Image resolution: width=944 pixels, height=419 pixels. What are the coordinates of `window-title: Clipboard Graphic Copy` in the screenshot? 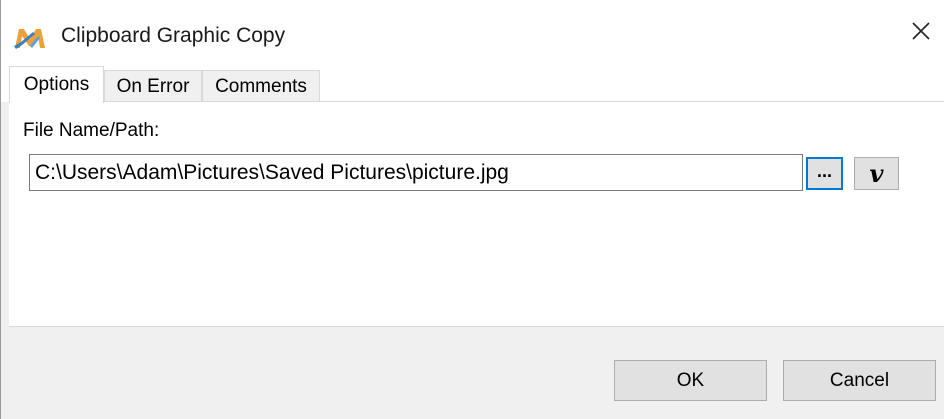 It's located at (173, 35).